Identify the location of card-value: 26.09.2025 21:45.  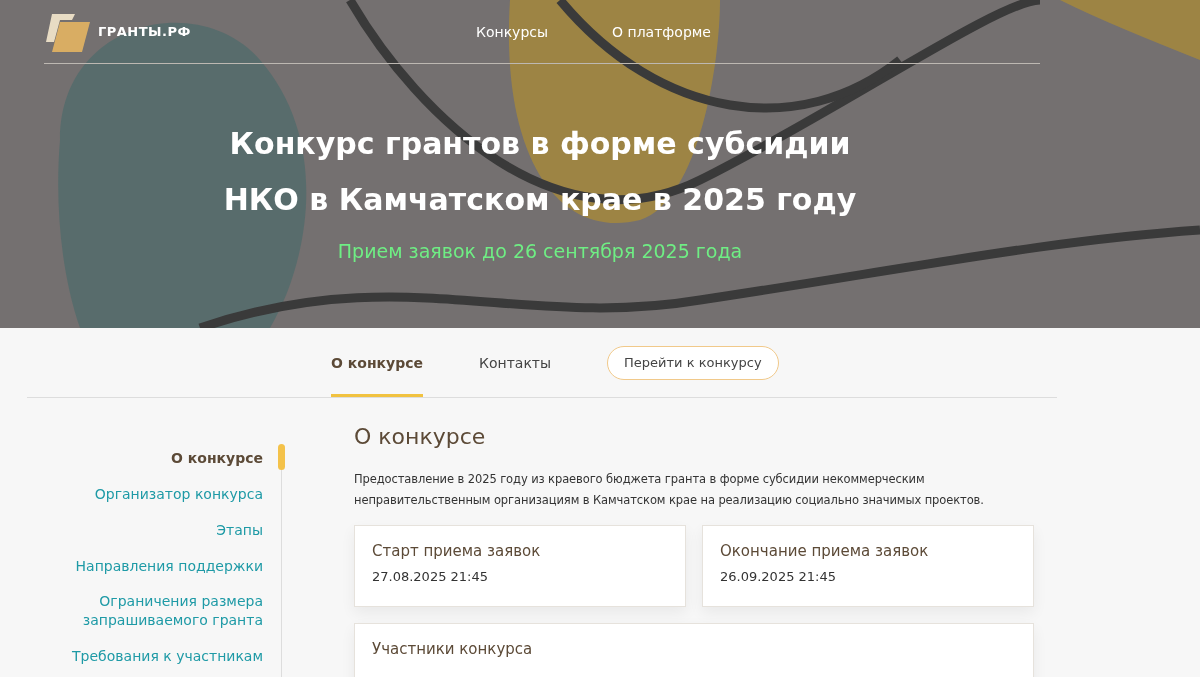
(779, 576).